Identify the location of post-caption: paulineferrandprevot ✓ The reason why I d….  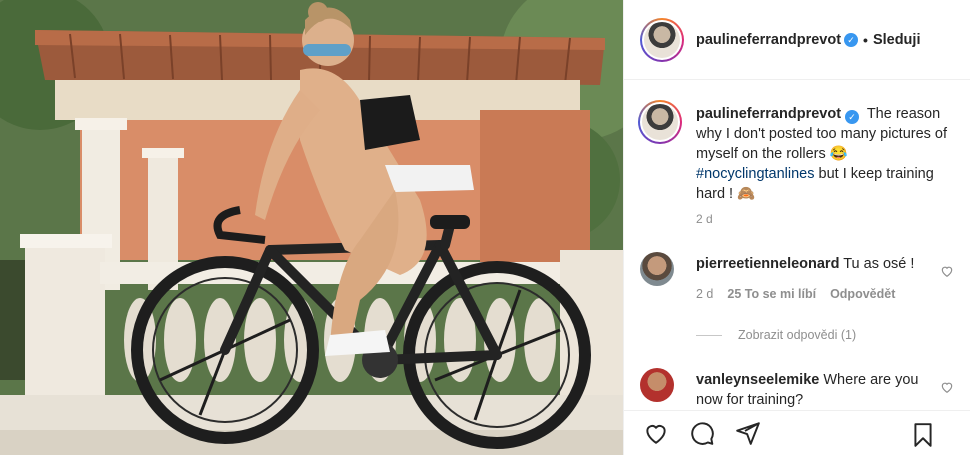
(798, 152).